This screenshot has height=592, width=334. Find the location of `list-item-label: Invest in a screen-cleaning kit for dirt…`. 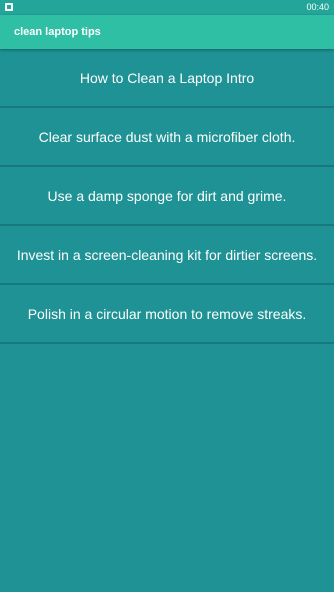

list-item-label: Invest in a screen-cleaning kit for dirt… is located at coordinates (167, 254).